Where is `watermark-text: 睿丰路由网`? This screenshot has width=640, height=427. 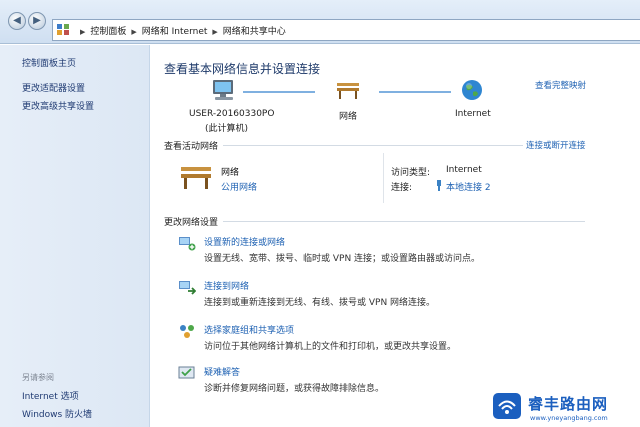
watermark-text: 睿丰路由网 is located at coordinates (568, 404).